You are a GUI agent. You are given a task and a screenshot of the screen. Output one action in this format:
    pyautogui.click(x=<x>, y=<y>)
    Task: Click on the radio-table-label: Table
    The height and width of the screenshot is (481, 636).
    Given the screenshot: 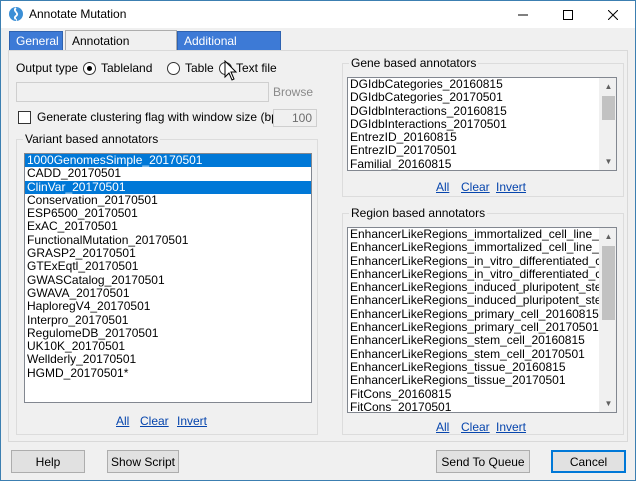 What is the action you would take?
    pyautogui.click(x=199, y=68)
    